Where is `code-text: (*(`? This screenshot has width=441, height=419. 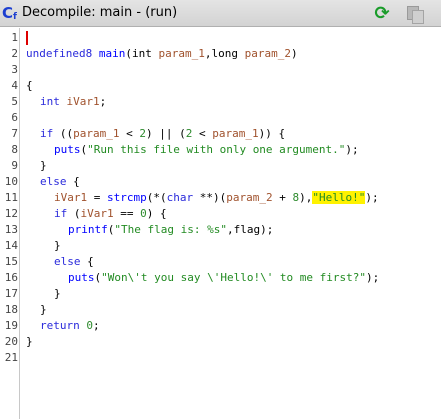 code-text: (*( is located at coordinates (156, 197).